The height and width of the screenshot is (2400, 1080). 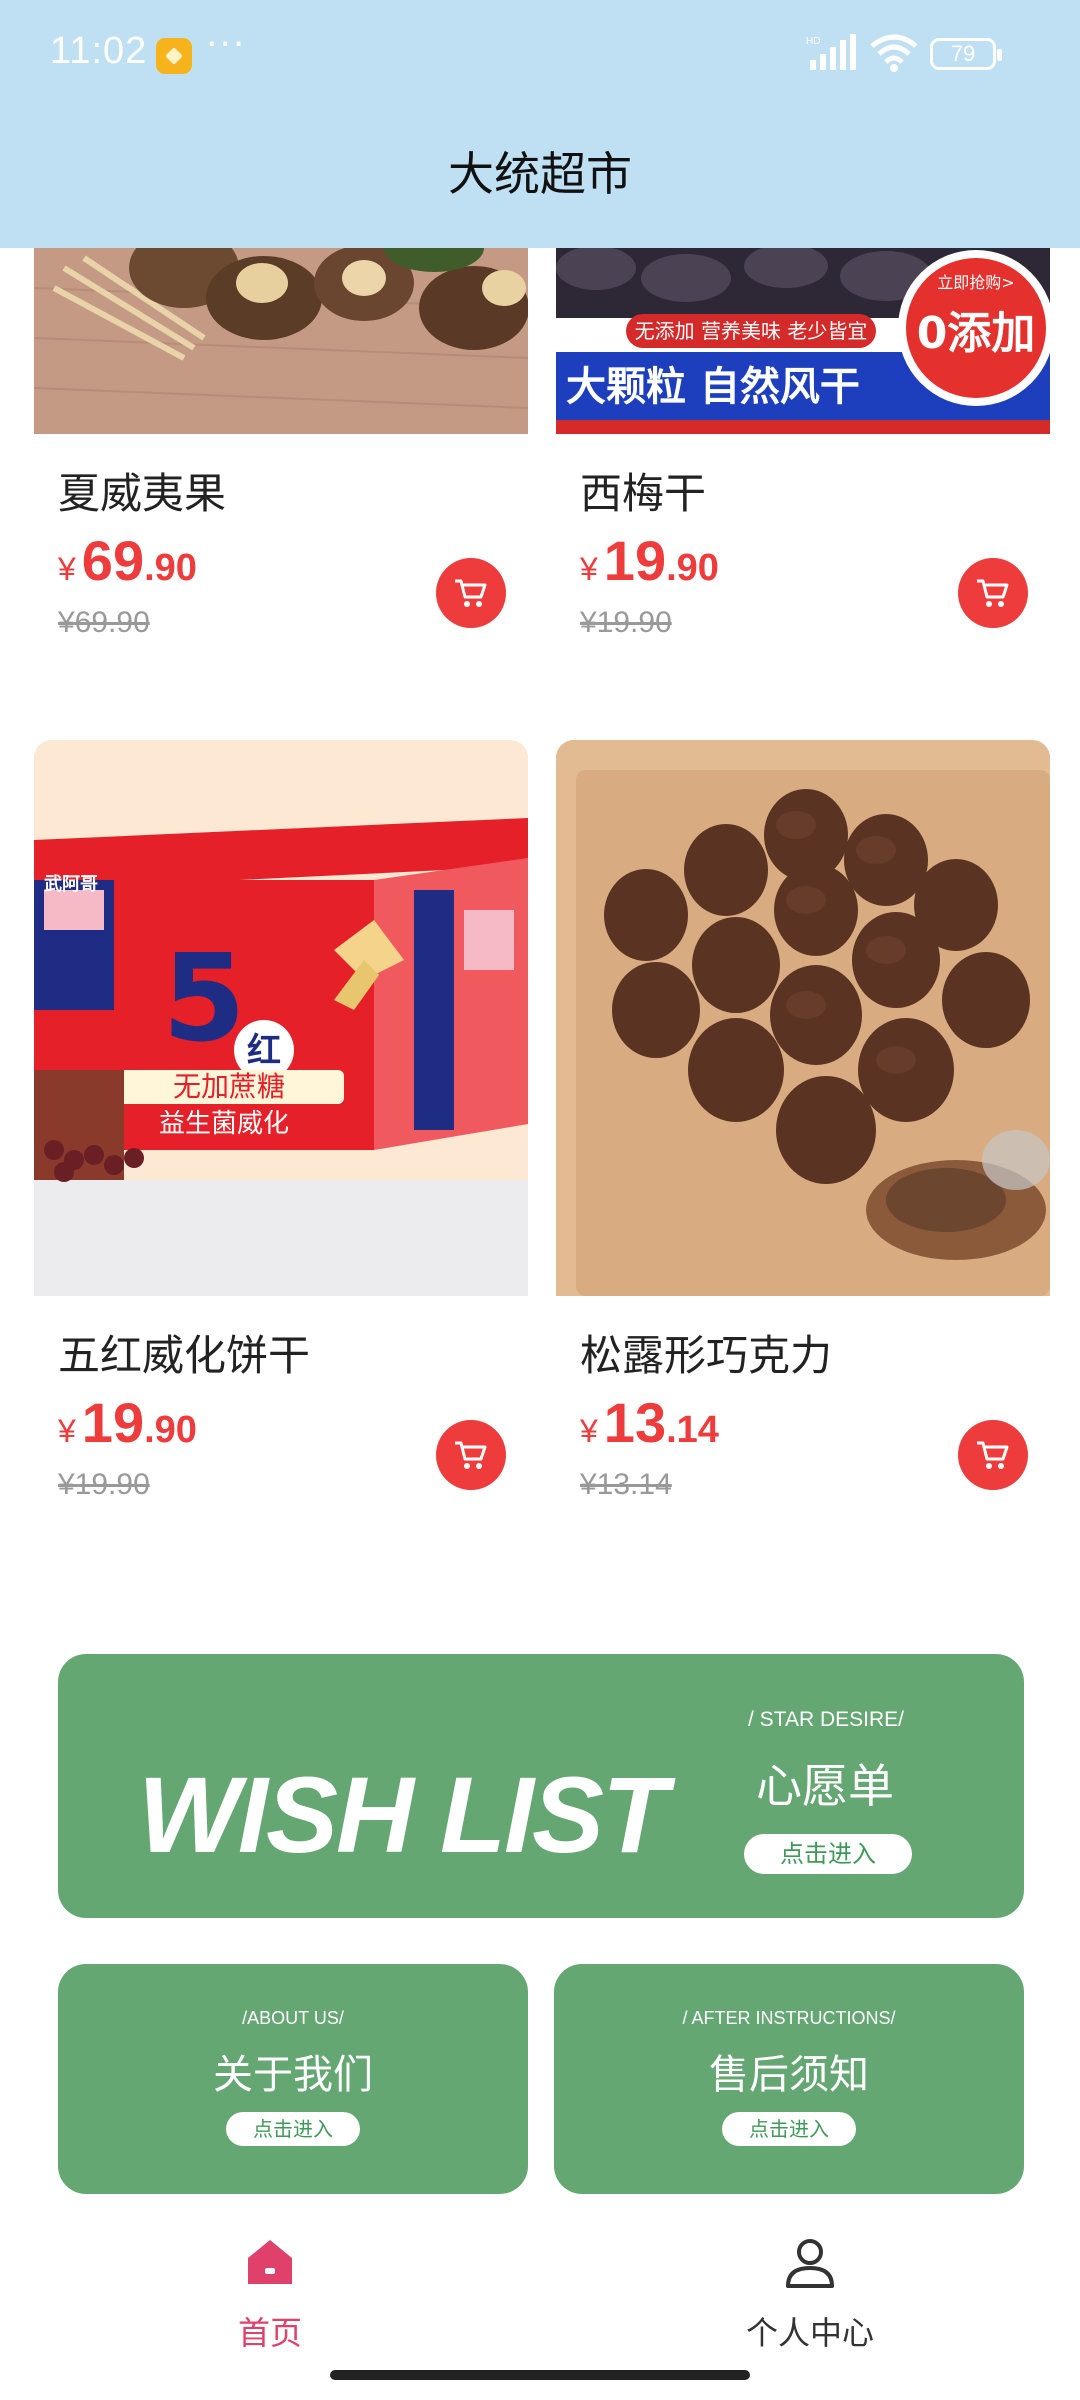 What do you see at coordinates (226, 44) in the screenshot?
I see `more-notifications-icon: ···` at bounding box center [226, 44].